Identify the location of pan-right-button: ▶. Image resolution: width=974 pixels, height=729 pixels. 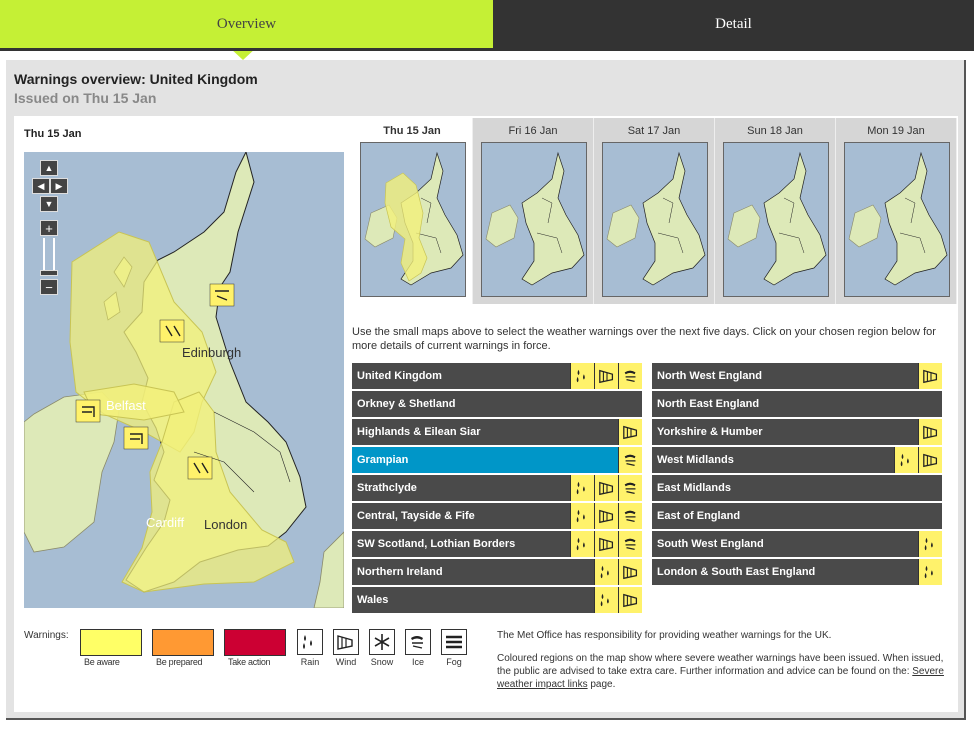
(59, 186).